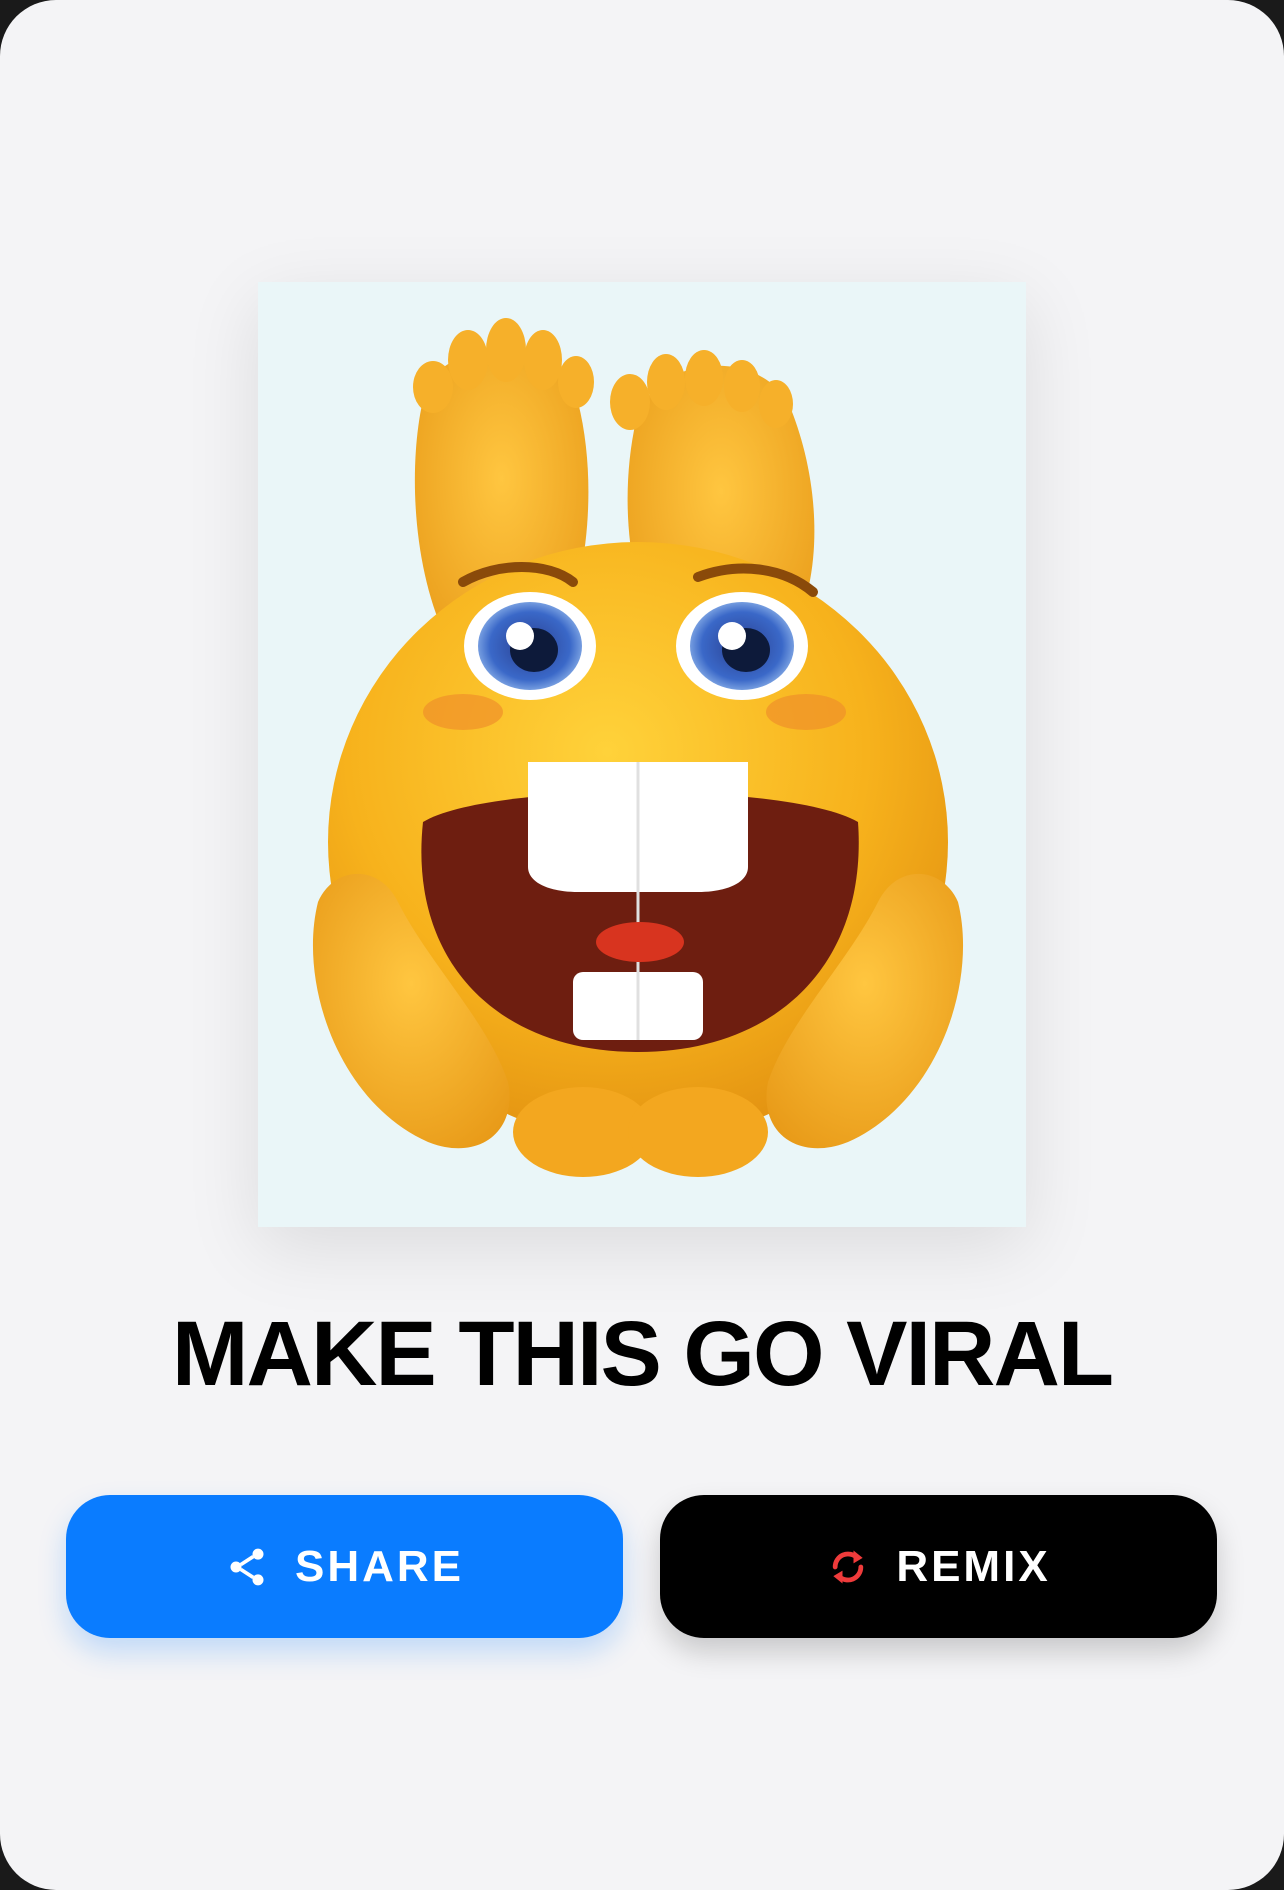 Image resolution: width=1284 pixels, height=1890 pixels. What do you see at coordinates (247, 1567) in the screenshot?
I see `share-icon` at bounding box center [247, 1567].